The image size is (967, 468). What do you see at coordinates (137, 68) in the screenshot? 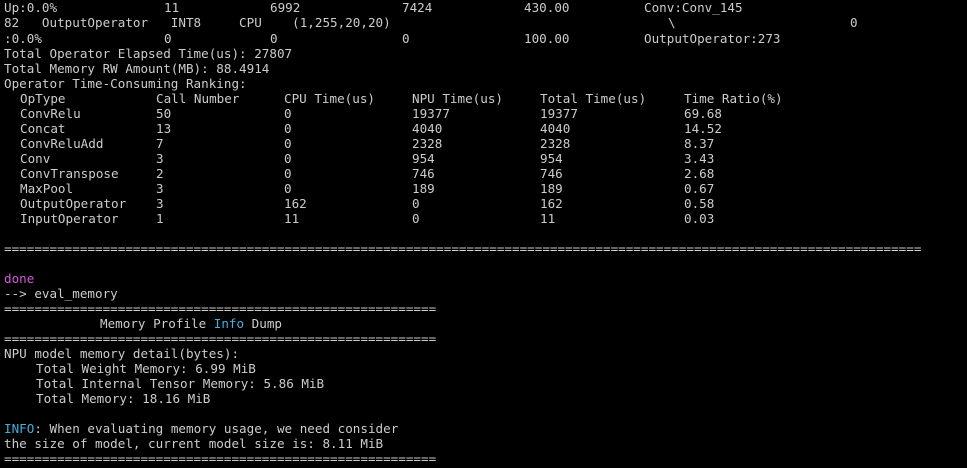
I see `memory-rw-line: Total Memory RW Amount(MB): 88.4914` at bounding box center [137, 68].